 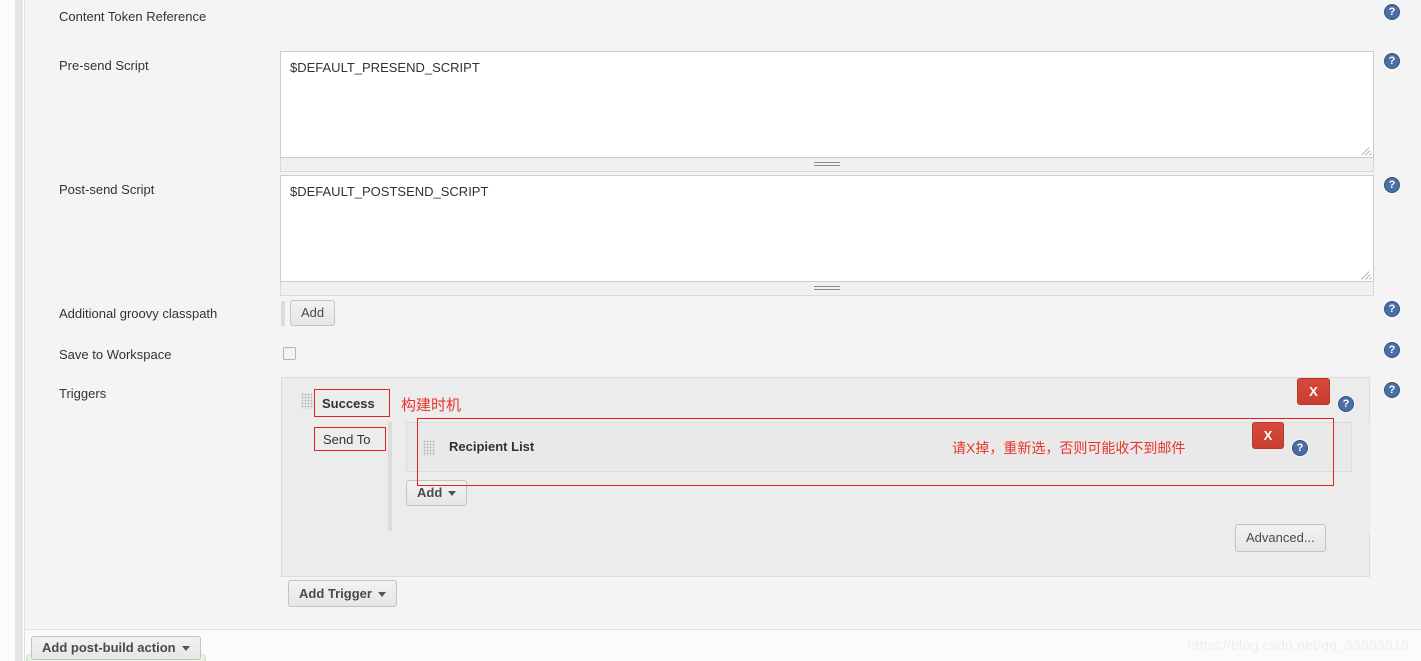 What do you see at coordinates (307, 401) in the screenshot?
I see `drag-handle-icon-trigger` at bounding box center [307, 401].